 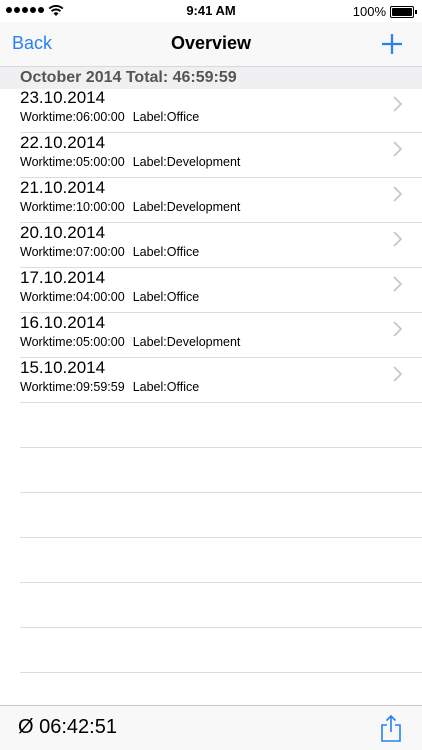 What do you see at coordinates (369, 11) in the screenshot?
I see `battery-percent: 100%` at bounding box center [369, 11].